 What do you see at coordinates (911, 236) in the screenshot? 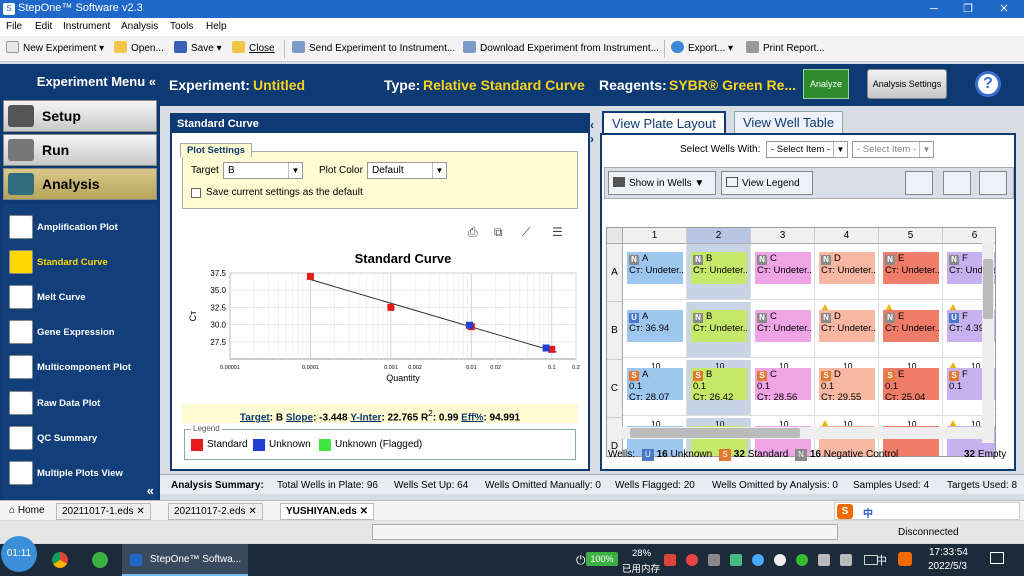
I see `column-header-5: 5` at bounding box center [911, 236].